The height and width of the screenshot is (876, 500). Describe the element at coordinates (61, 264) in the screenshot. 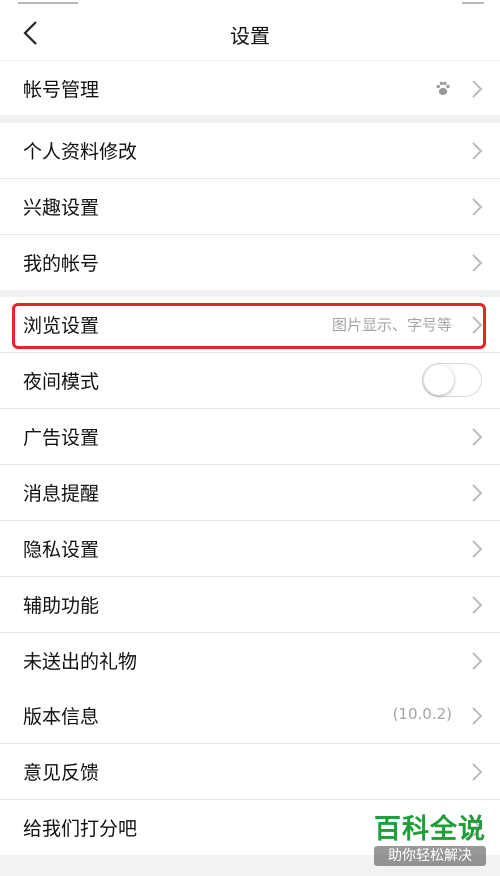

I see `row-label: 我的帐号` at that location.